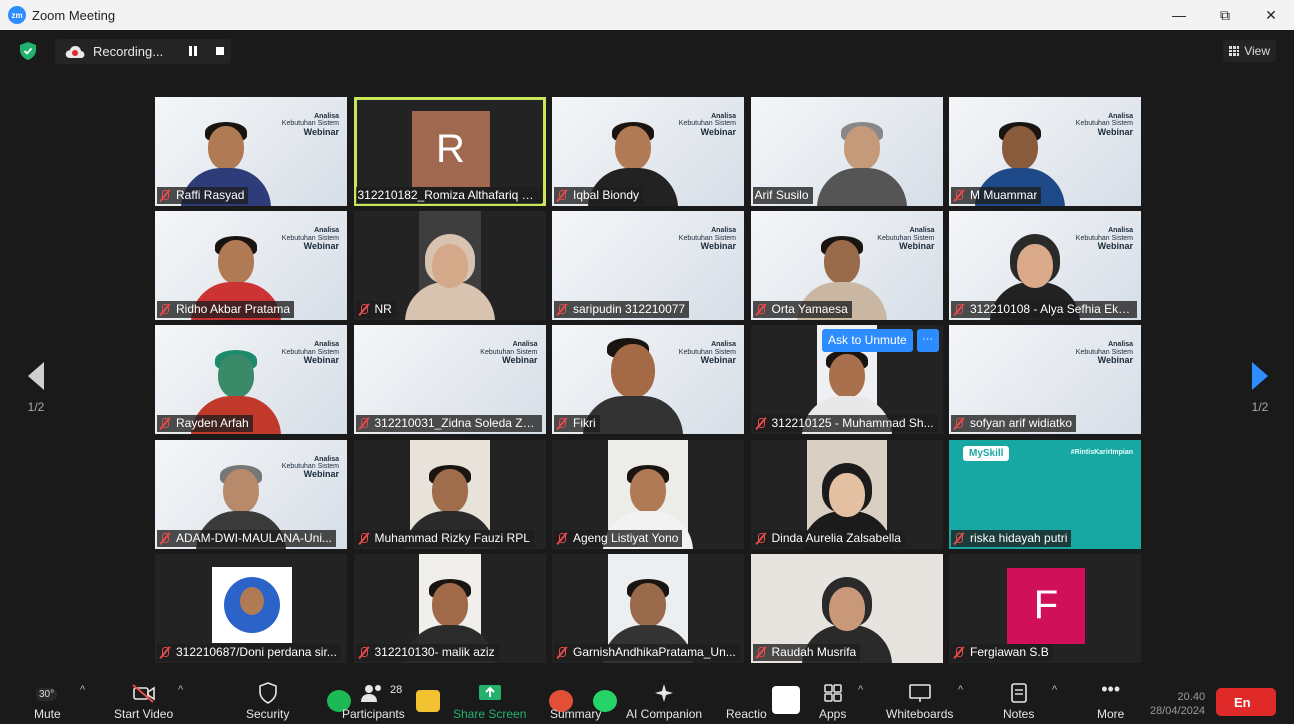 Image resolution: width=1294 pixels, height=724 pixels. I want to click on summary-icon, so click(576, 693).